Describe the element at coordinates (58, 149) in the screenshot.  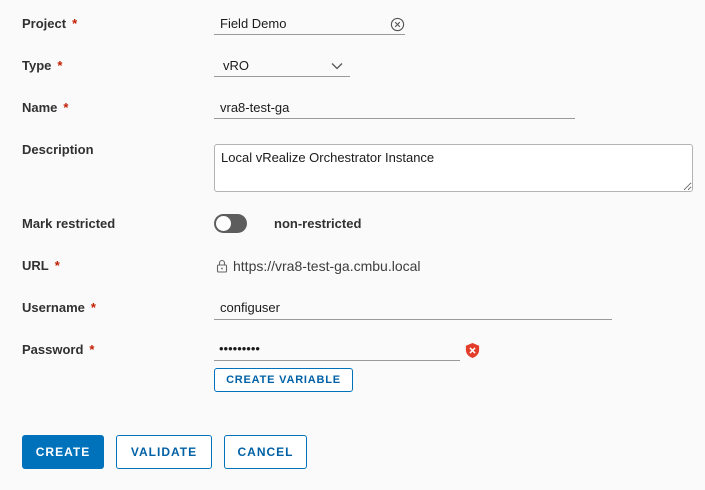
I see `description-label: Description` at that location.